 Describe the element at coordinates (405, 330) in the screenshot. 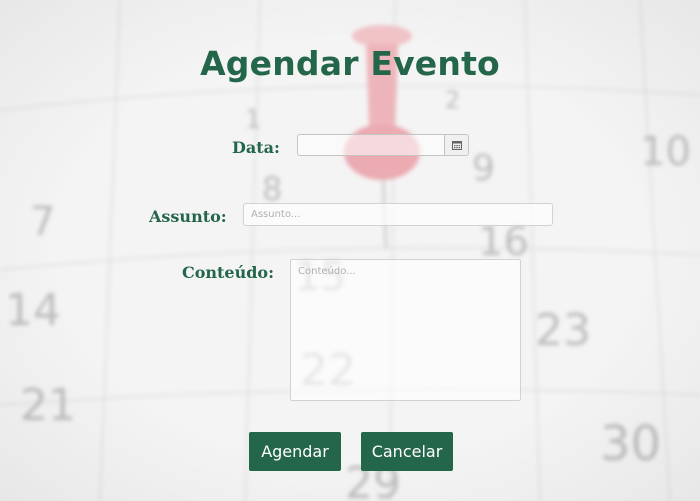

I see `content-textarea` at that location.